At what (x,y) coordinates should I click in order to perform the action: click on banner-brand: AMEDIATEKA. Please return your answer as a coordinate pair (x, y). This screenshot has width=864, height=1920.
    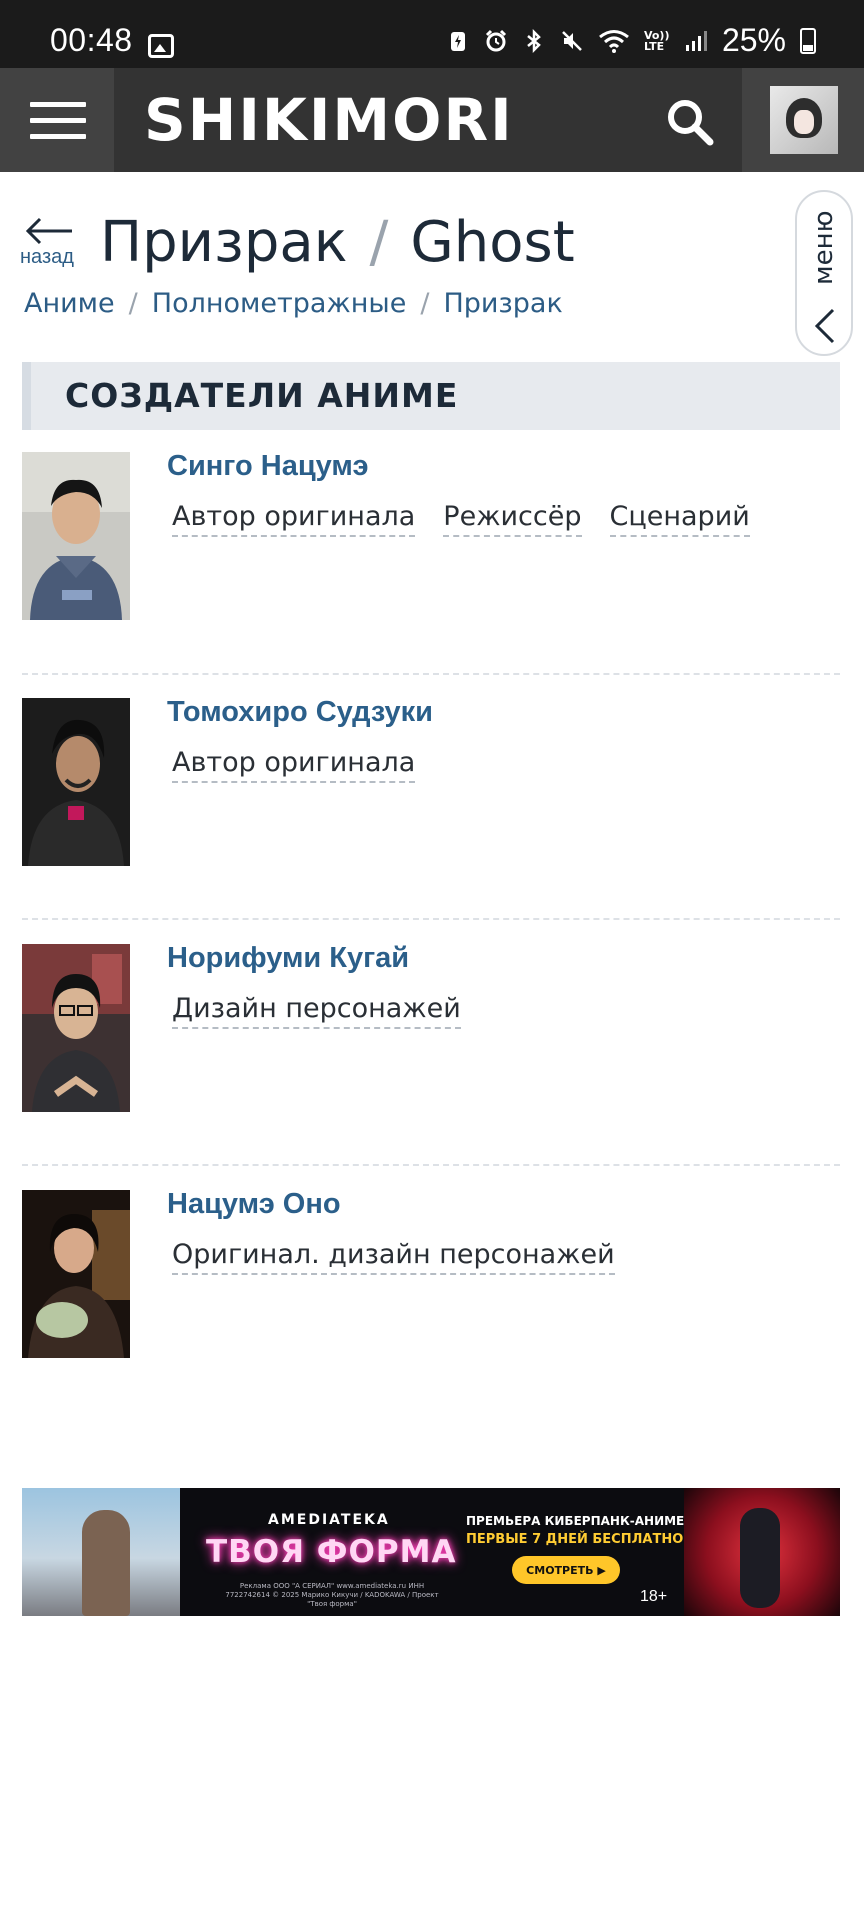
    Looking at the image, I should click on (329, 1520).